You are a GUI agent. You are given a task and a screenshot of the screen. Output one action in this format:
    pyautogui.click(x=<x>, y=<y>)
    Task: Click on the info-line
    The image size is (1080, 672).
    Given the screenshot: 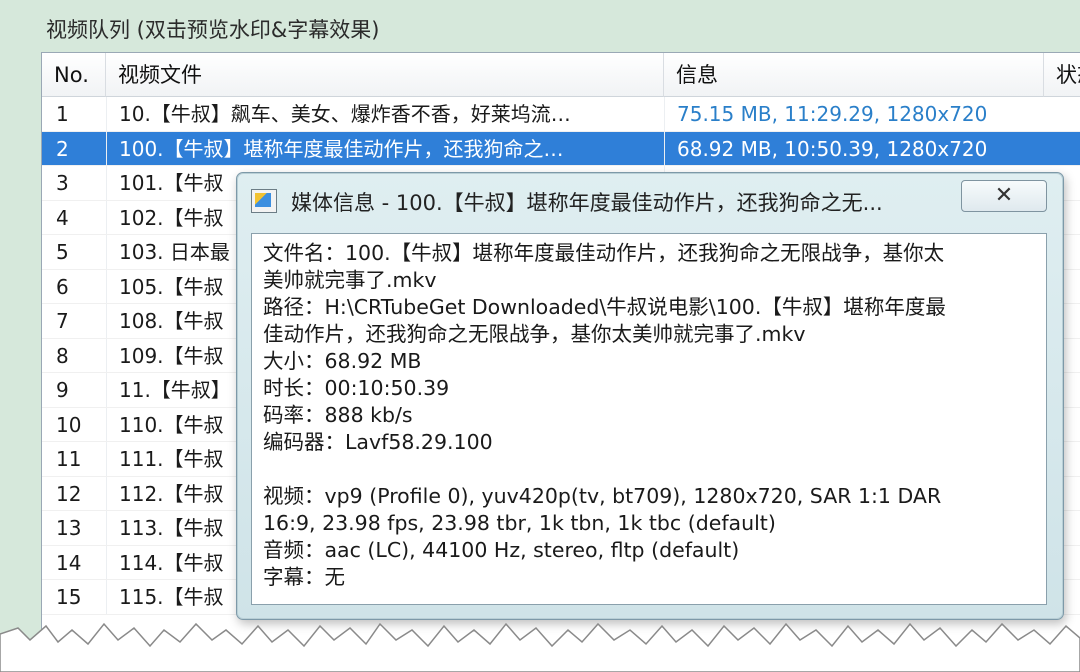 What is the action you would take?
    pyautogui.click(x=651, y=469)
    